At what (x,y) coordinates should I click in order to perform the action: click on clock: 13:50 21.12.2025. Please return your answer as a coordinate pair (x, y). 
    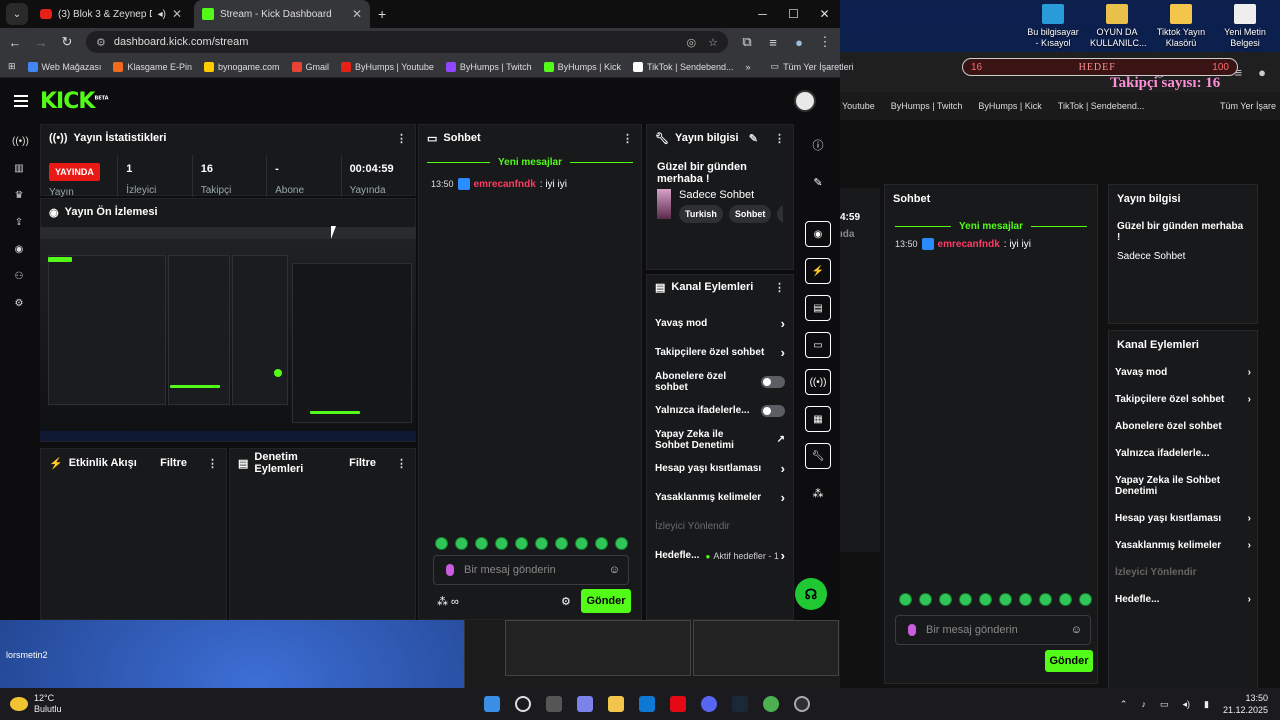
    Looking at the image, I should click on (1245, 704).